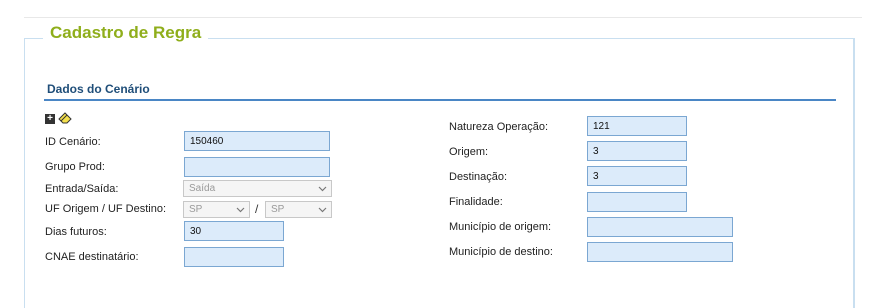 The image size is (876, 308). What do you see at coordinates (234, 257) in the screenshot?
I see `cnae-field` at bounding box center [234, 257].